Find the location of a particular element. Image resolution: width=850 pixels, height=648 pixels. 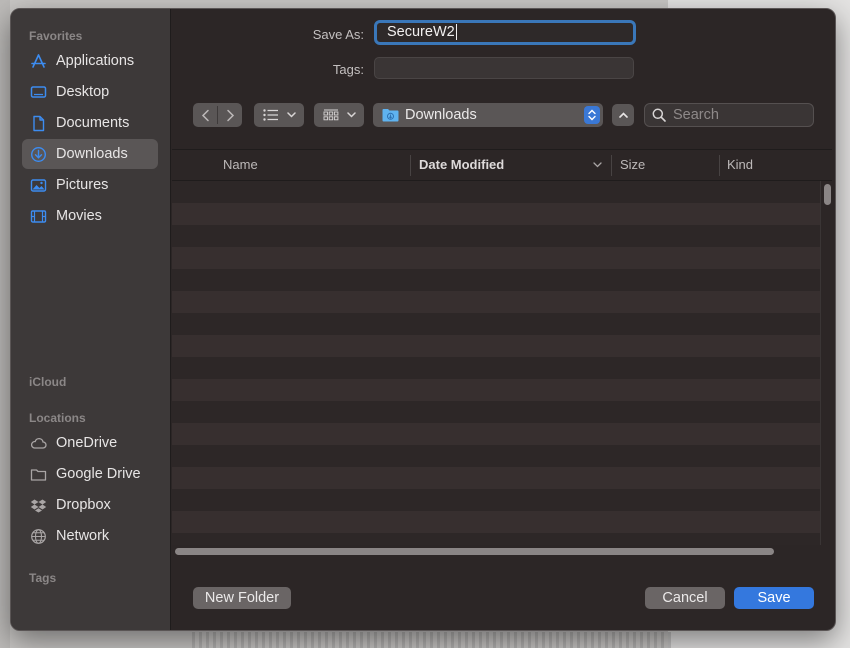

chevron-right-icon is located at coordinates (230, 115).